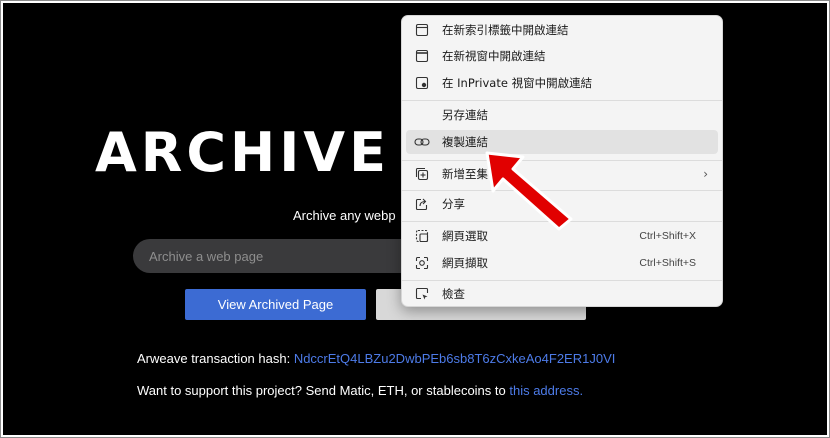  Describe the element at coordinates (562, 174) in the screenshot. I see `menu-item-add-to-collections: 新增至集 ›` at that location.